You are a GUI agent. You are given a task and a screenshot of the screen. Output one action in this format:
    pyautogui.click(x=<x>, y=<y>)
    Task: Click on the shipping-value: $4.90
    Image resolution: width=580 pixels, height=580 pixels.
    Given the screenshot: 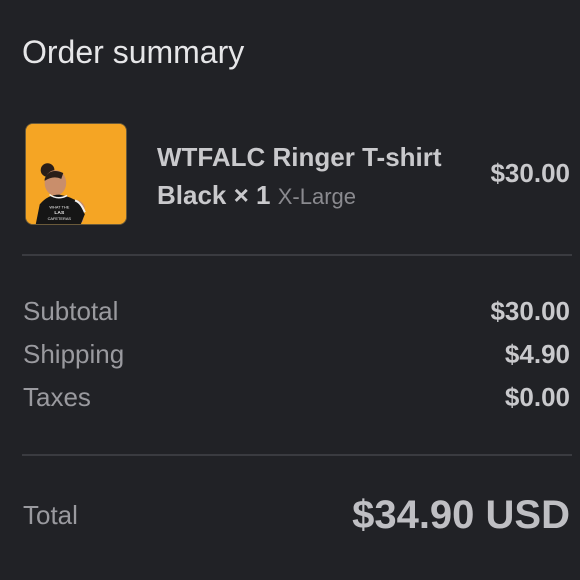 What is the action you would take?
    pyautogui.click(x=537, y=354)
    